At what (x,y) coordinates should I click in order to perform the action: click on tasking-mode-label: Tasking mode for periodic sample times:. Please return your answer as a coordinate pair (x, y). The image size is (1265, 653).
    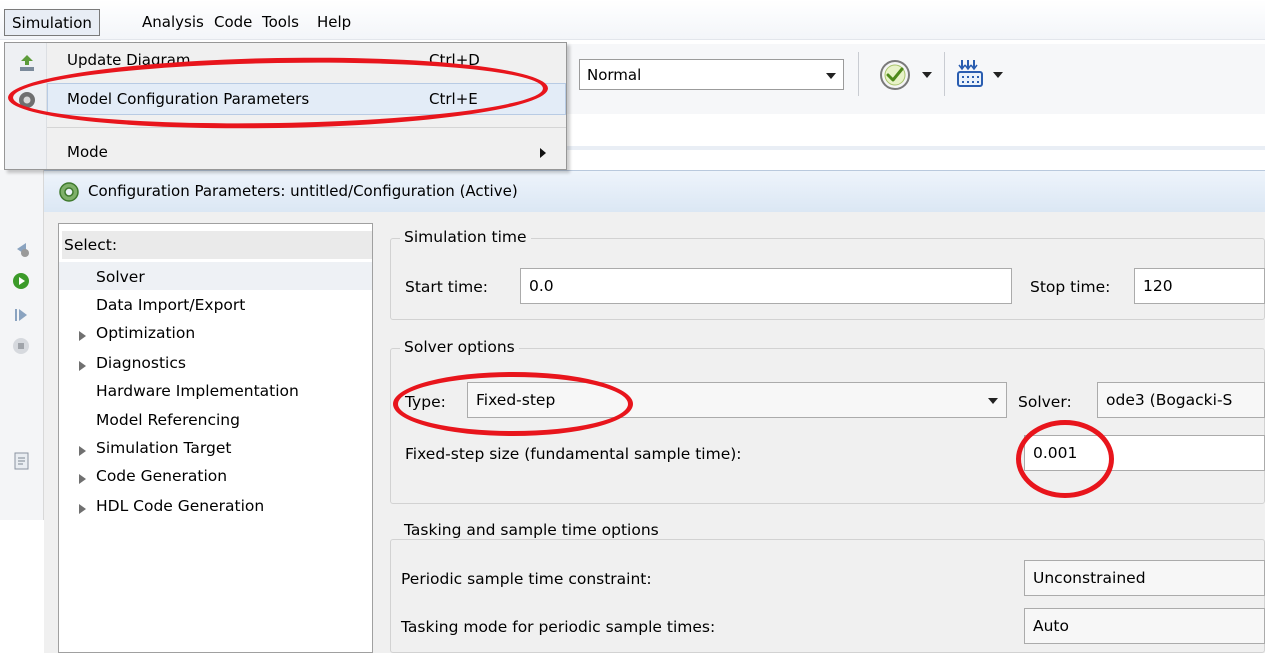
    Looking at the image, I should click on (558, 627).